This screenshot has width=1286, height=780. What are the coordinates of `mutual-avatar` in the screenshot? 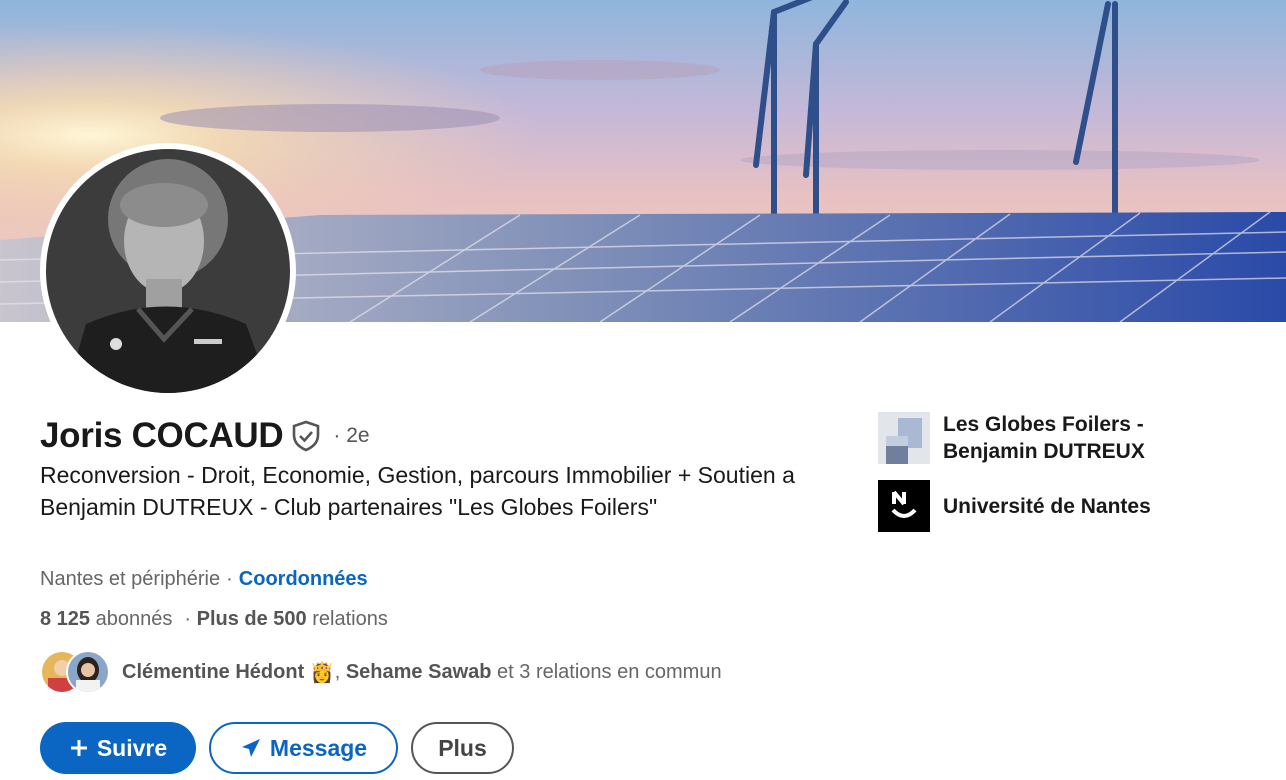 It's located at (88, 672).